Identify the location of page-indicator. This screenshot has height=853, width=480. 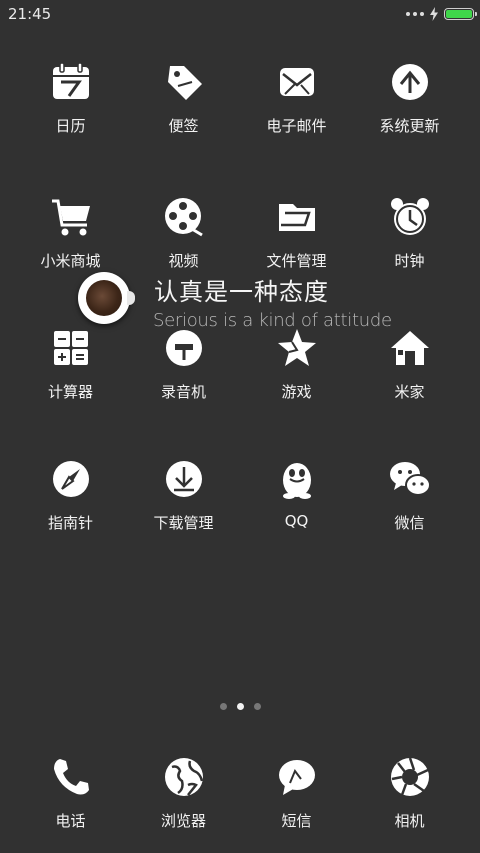
(240, 706).